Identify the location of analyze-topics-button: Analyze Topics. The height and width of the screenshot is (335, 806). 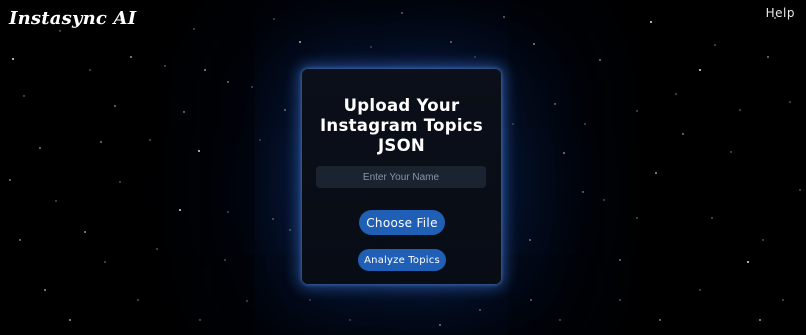
(402, 260).